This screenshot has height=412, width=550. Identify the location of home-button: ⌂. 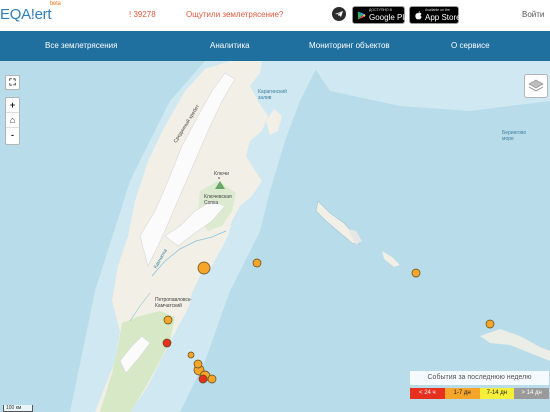
(12, 120).